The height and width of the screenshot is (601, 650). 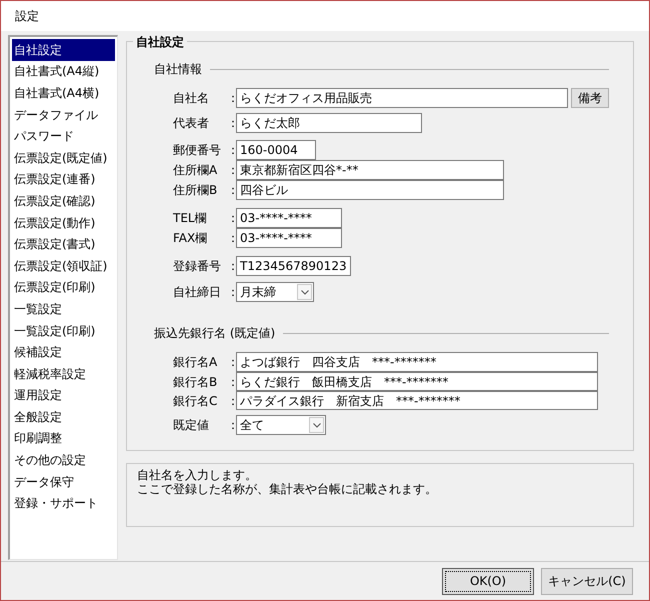 I want to click on field-label: TEL欄, so click(x=190, y=218).